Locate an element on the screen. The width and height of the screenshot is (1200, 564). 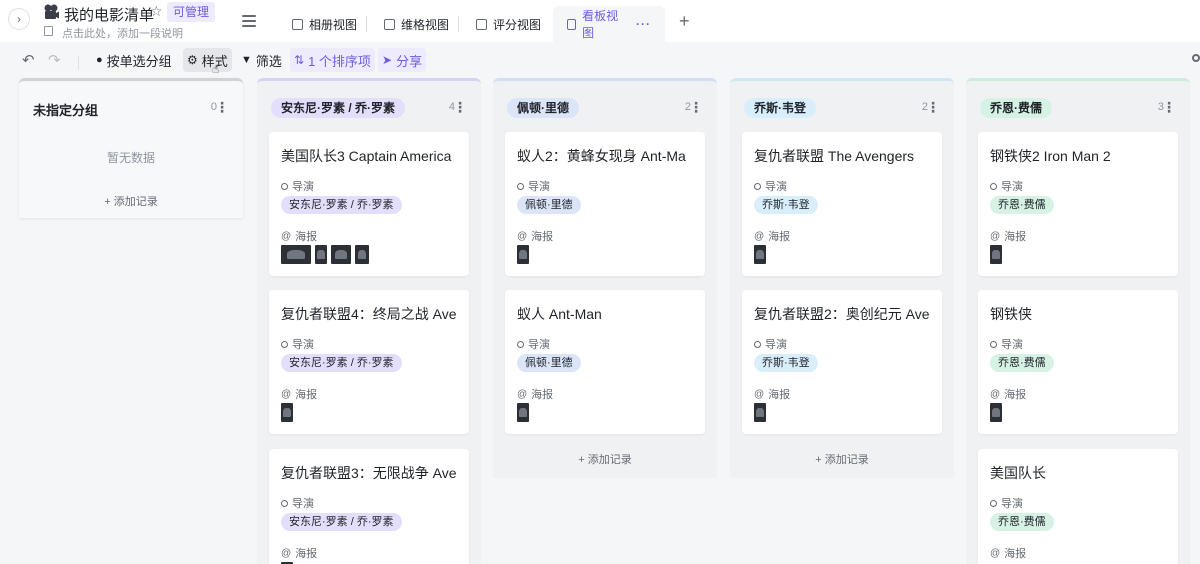
record-card: 蚁人 Ant-Man 导演 佩顿·里德 @ 海报 is located at coordinates (605, 362).